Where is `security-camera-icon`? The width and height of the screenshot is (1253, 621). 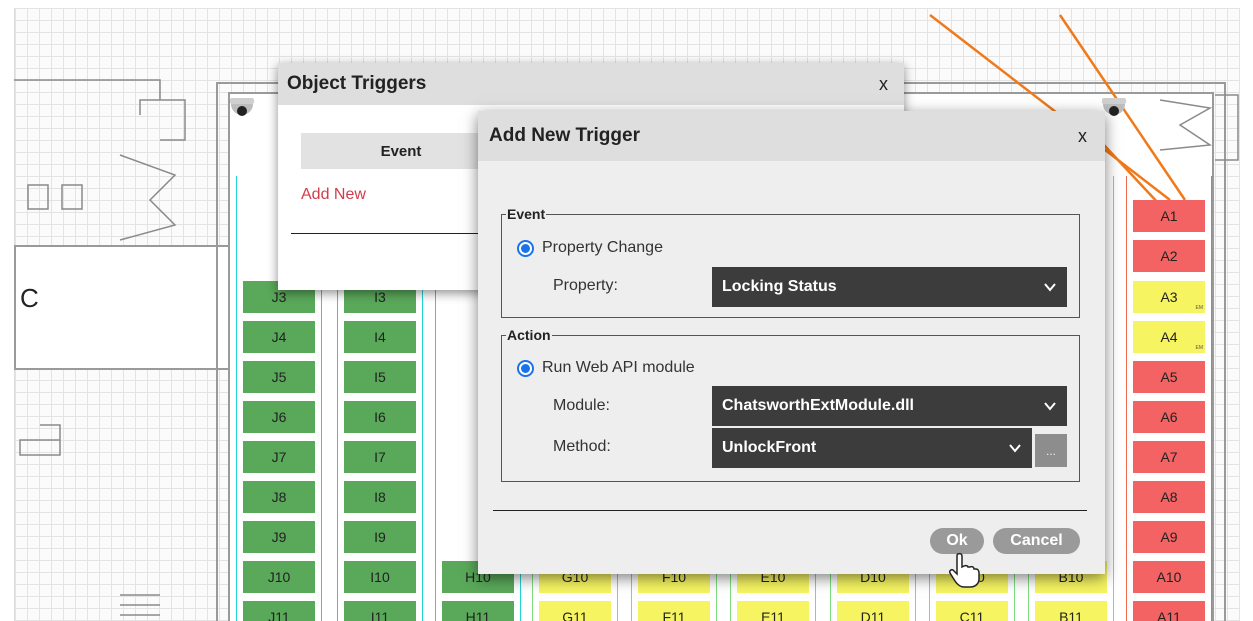 security-camera-icon is located at coordinates (242, 111).